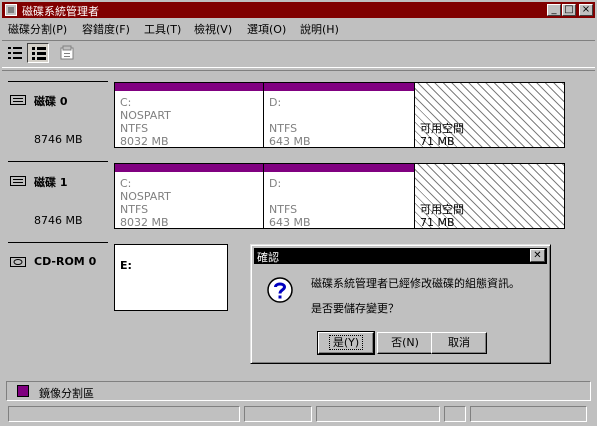 The width and height of the screenshot is (597, 426). What do you see at coordinates (51, 101) in the screenshot?
I see `disk-name: 磁碟 0` at bounding box center [51, 101].